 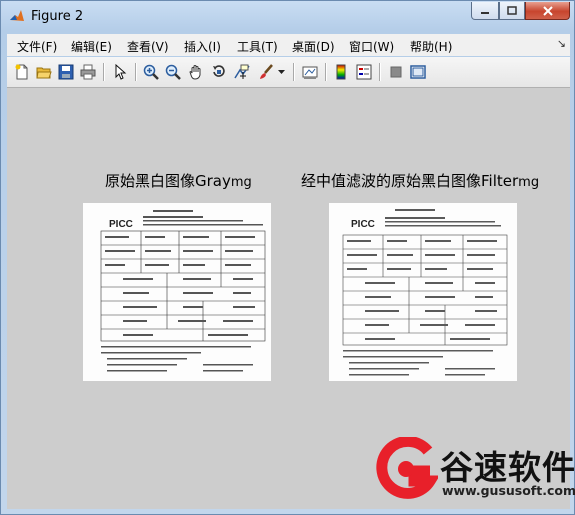 What do you see at coordinates (418, 72) in the screenshot?
I see `show-plot-tools-icon` at bounding box center [418, 72].